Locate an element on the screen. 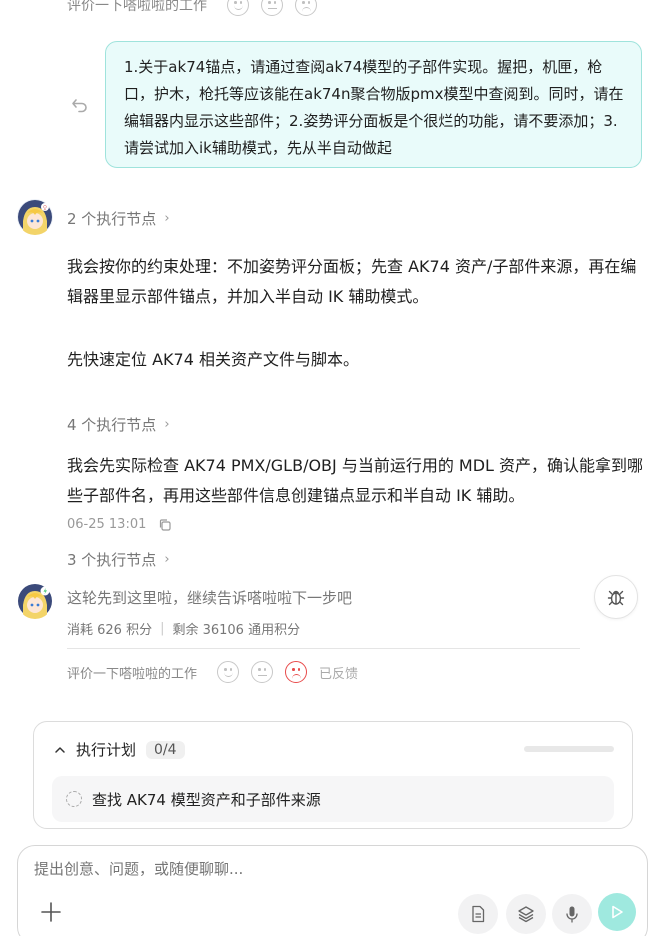 The height and width of the screenshot is (936, 655). plan-item-label: 查找 AK74 模型资产和子部件来源 is located at coordinates (206, 799).